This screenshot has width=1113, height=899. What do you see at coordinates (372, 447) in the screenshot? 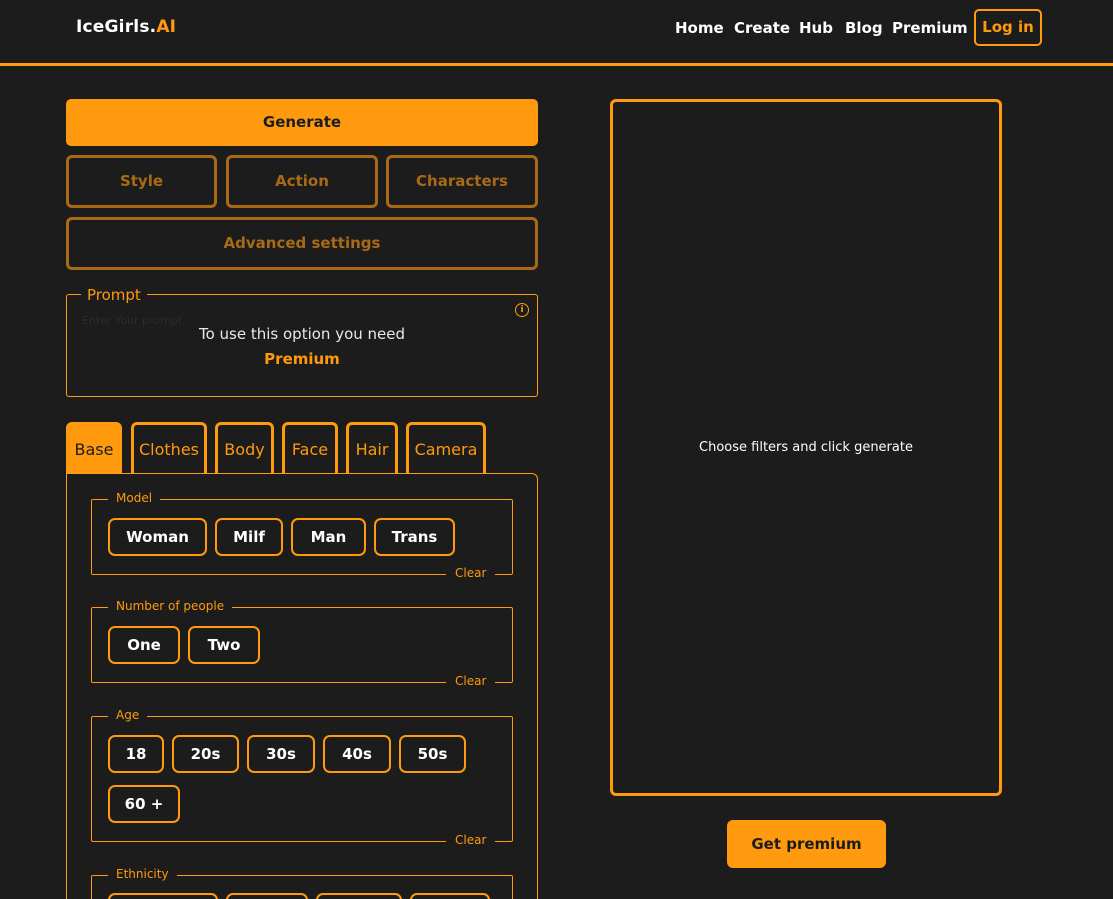
I see `tab-hair: Hair` at bounding box center [372, 447].